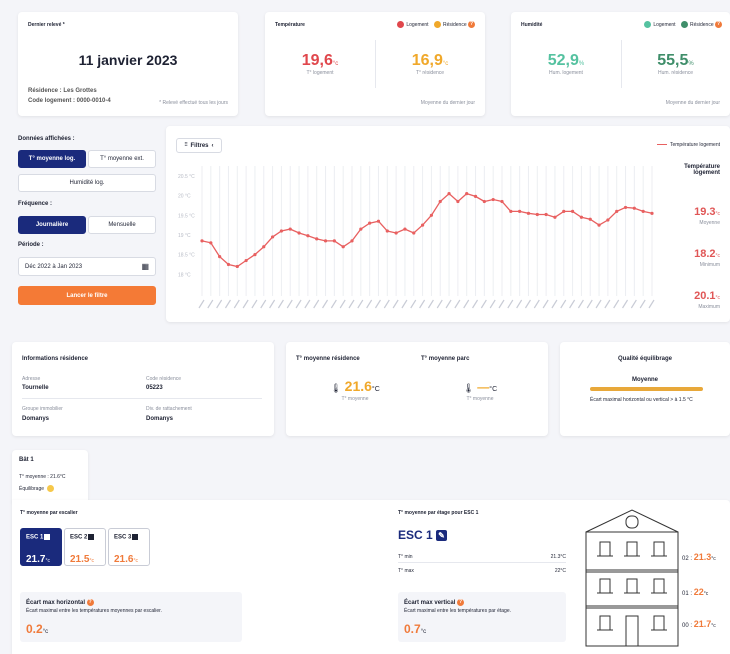 The image size is (730, 654). I want to click on floor-label: 02 :, so click(687, 559).